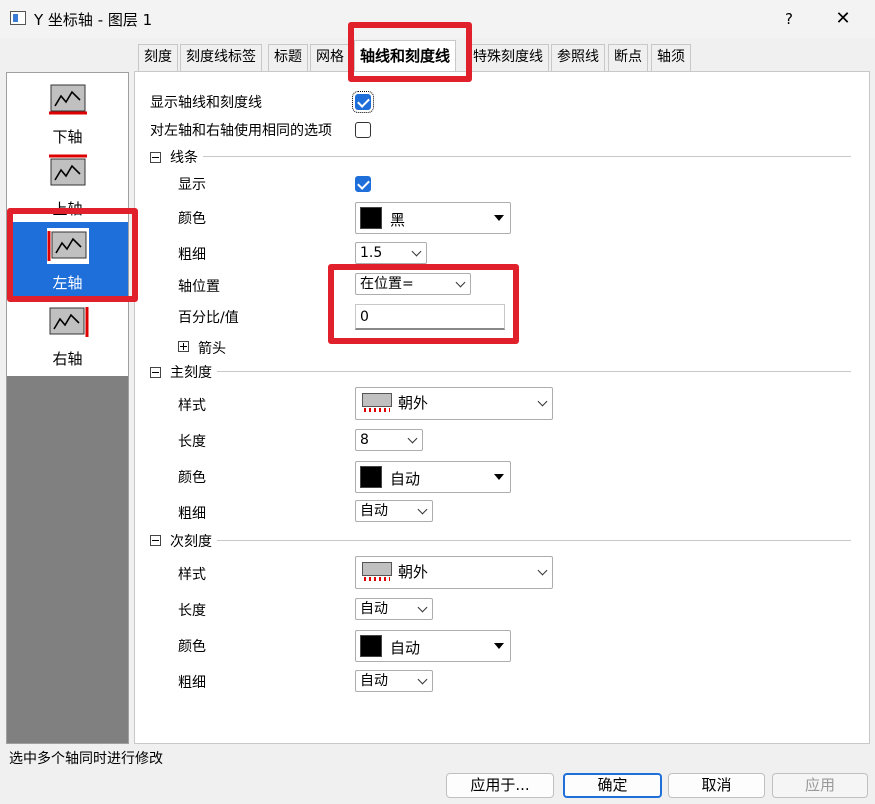  What do you see at coordinates (68, 99) in the screenshot?
I see `bottom-axis-icon` at bounding box center [68, 99].